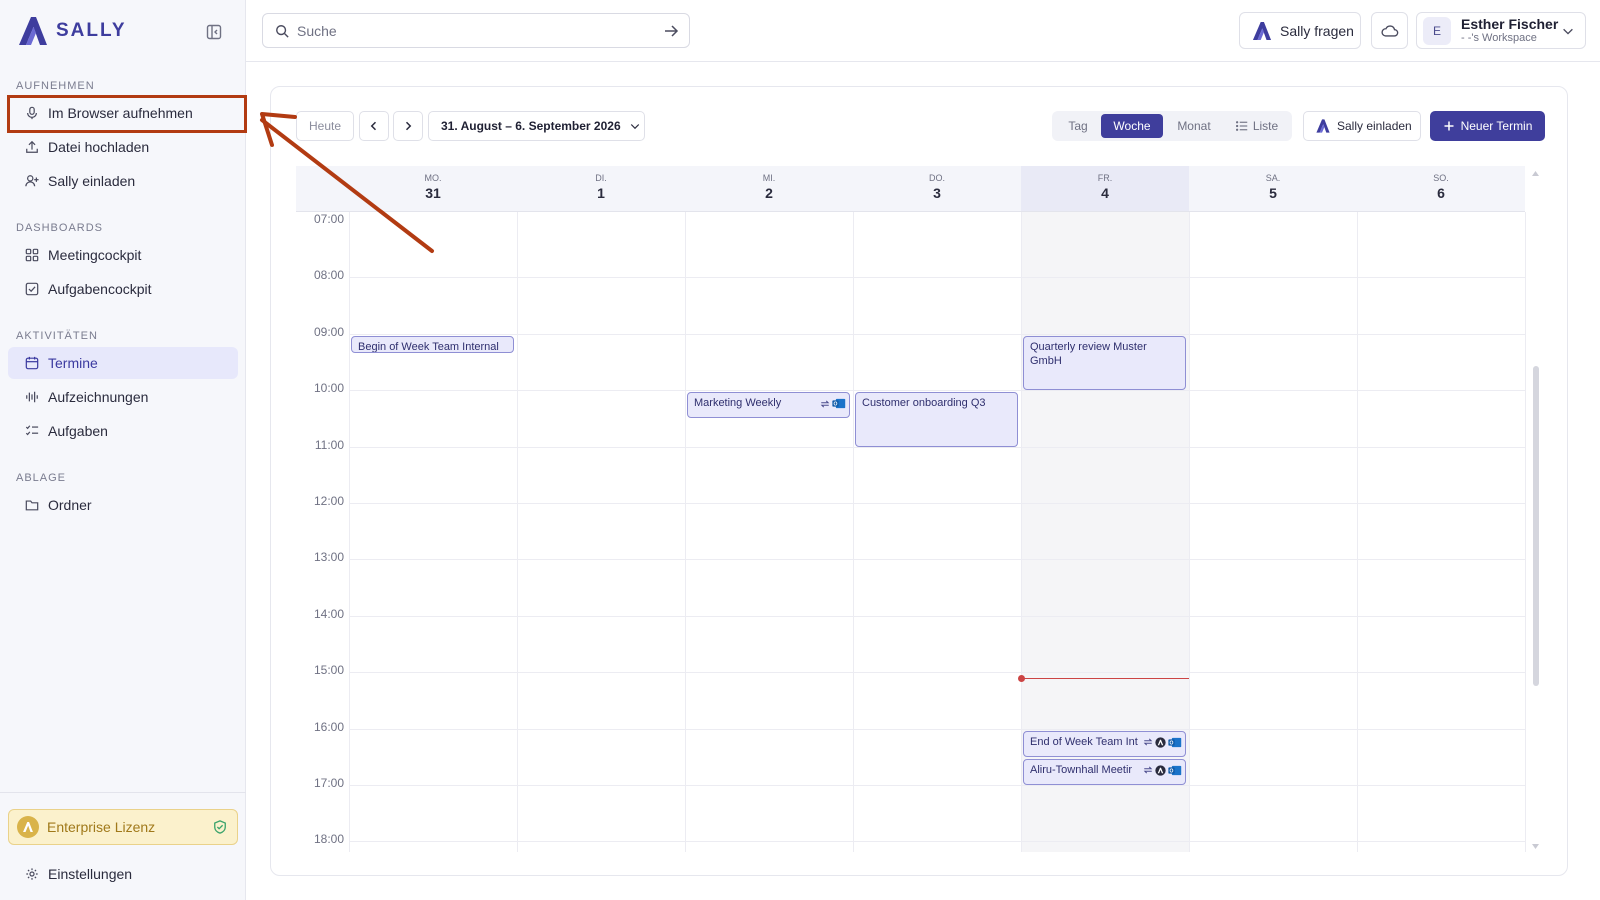  Describe the element at coordinates (1487, 126) in the screenshot. I see `new-event-button: Neuer Termin` at that location.